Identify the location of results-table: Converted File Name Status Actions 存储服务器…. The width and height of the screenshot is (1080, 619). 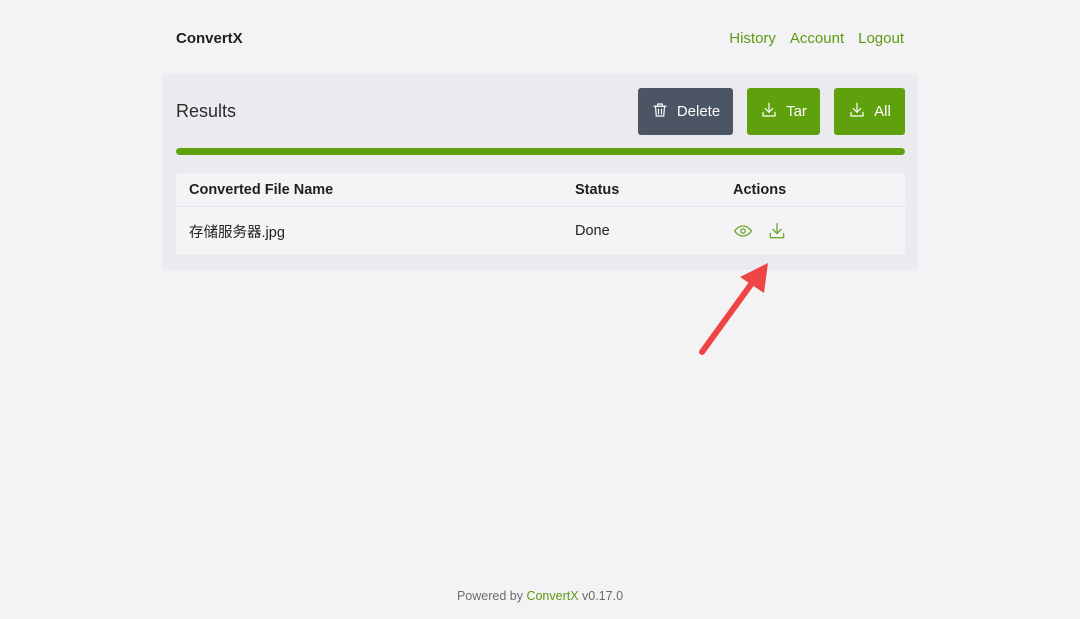
(540, 214).